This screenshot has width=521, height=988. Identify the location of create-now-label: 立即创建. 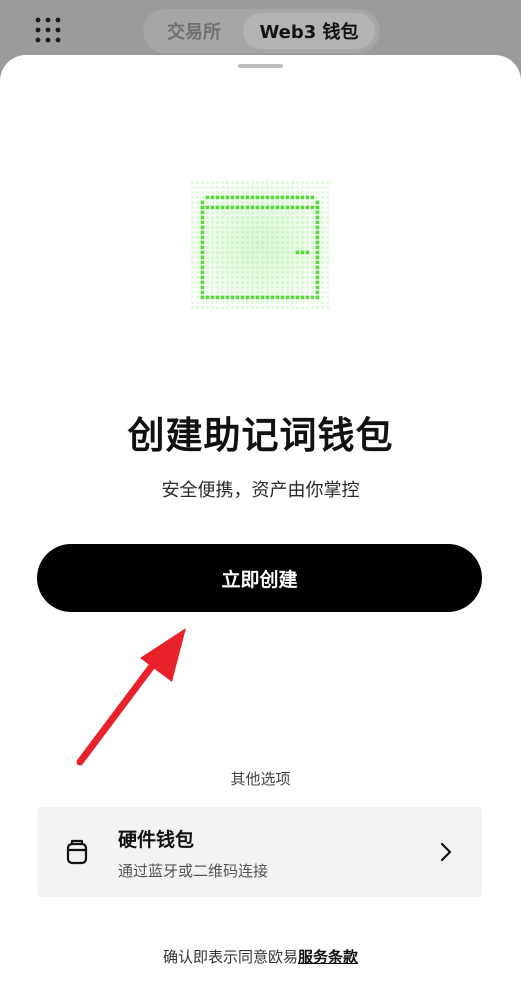
(259, 579).